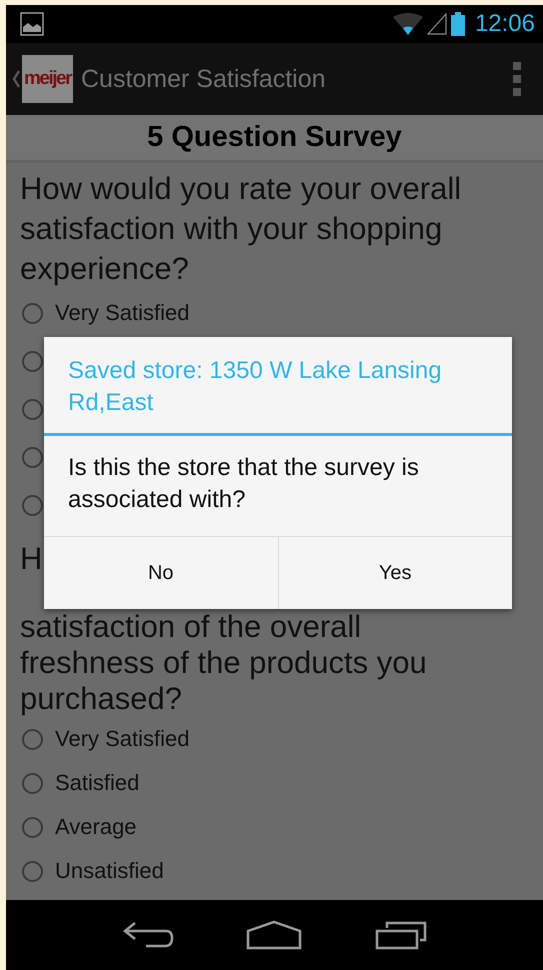 The image size is (543, 970). Describe the element at coordinates (436, 24) in the screenshot. I see `signal-icon` at that location.